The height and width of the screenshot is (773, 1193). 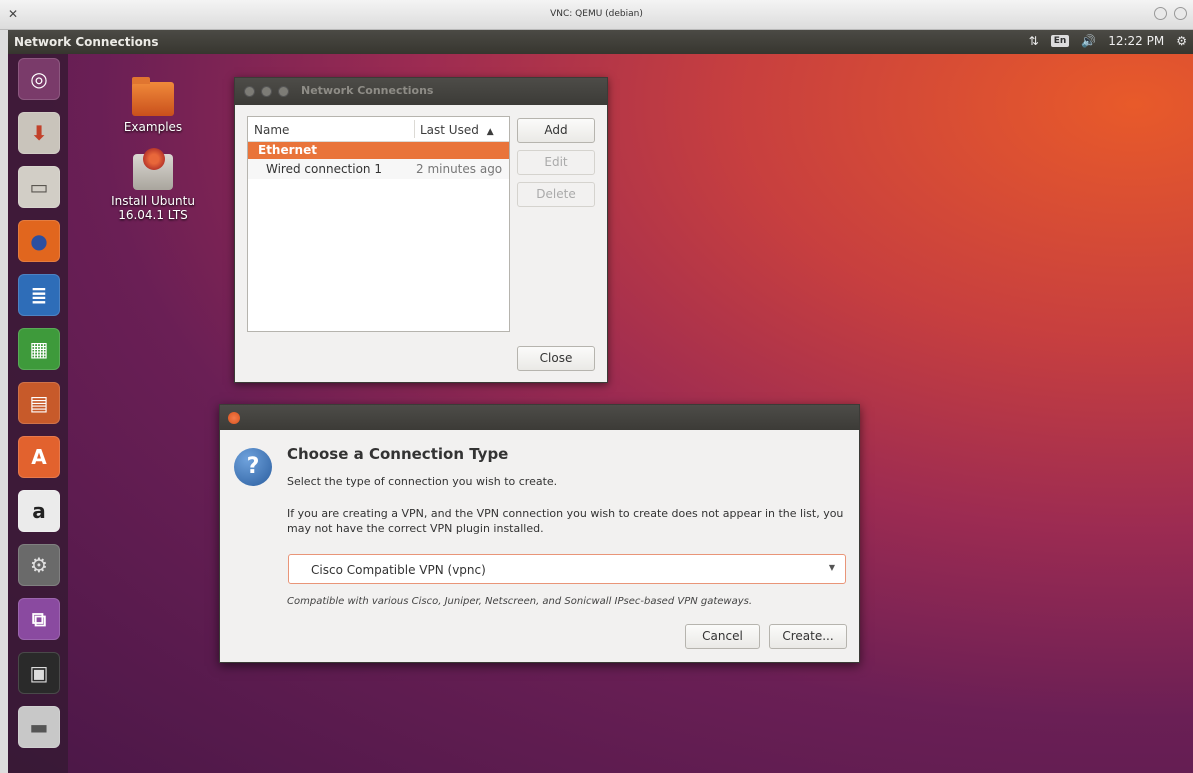 What do you see at coordinates (39, 457) in the screenshot?
I see `software-center-icon: A` at bounding box center [39, 457].